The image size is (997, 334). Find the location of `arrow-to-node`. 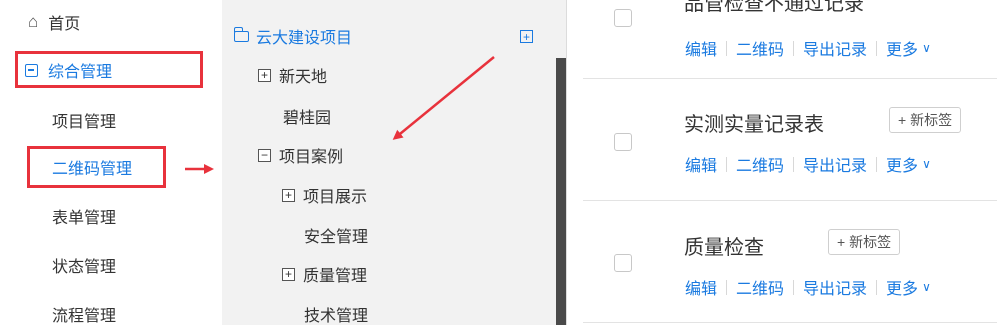

arrow-to-node is located at coordinates (443, 98).